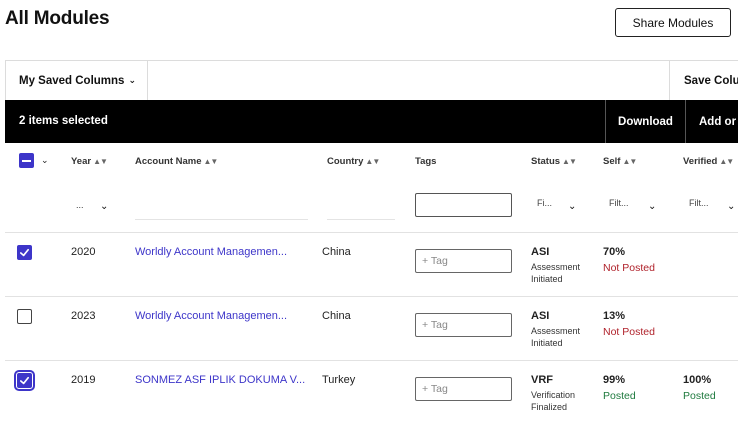 Image resolution: width=738 pixels, height=425 pixels. Describe the element at coordinates (221, 208) in the screenshot. I see `account-name-filter` at that location.